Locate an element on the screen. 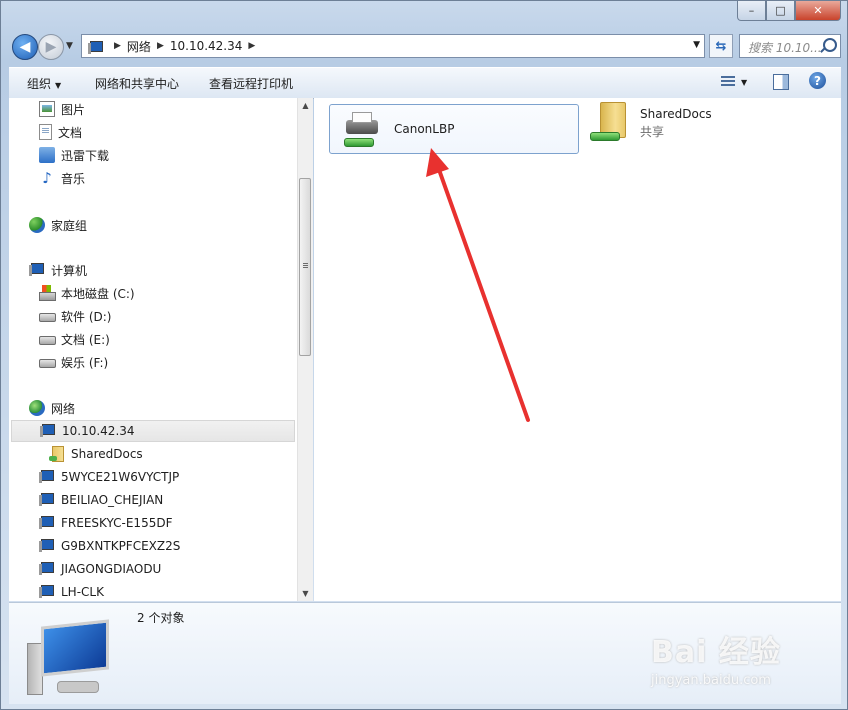 This screenshot has height=710, width=848. shared-printer-item: CanonLBP is located at coordinates (454, 129).